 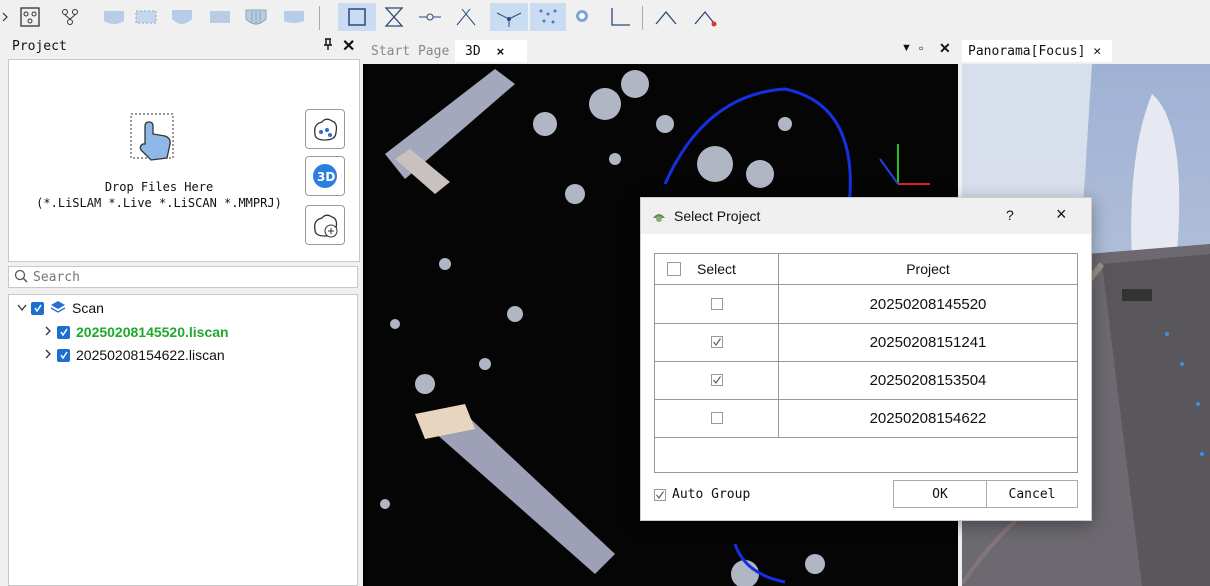 I want to click on hourglass-icon, so click(x=394, y=17).